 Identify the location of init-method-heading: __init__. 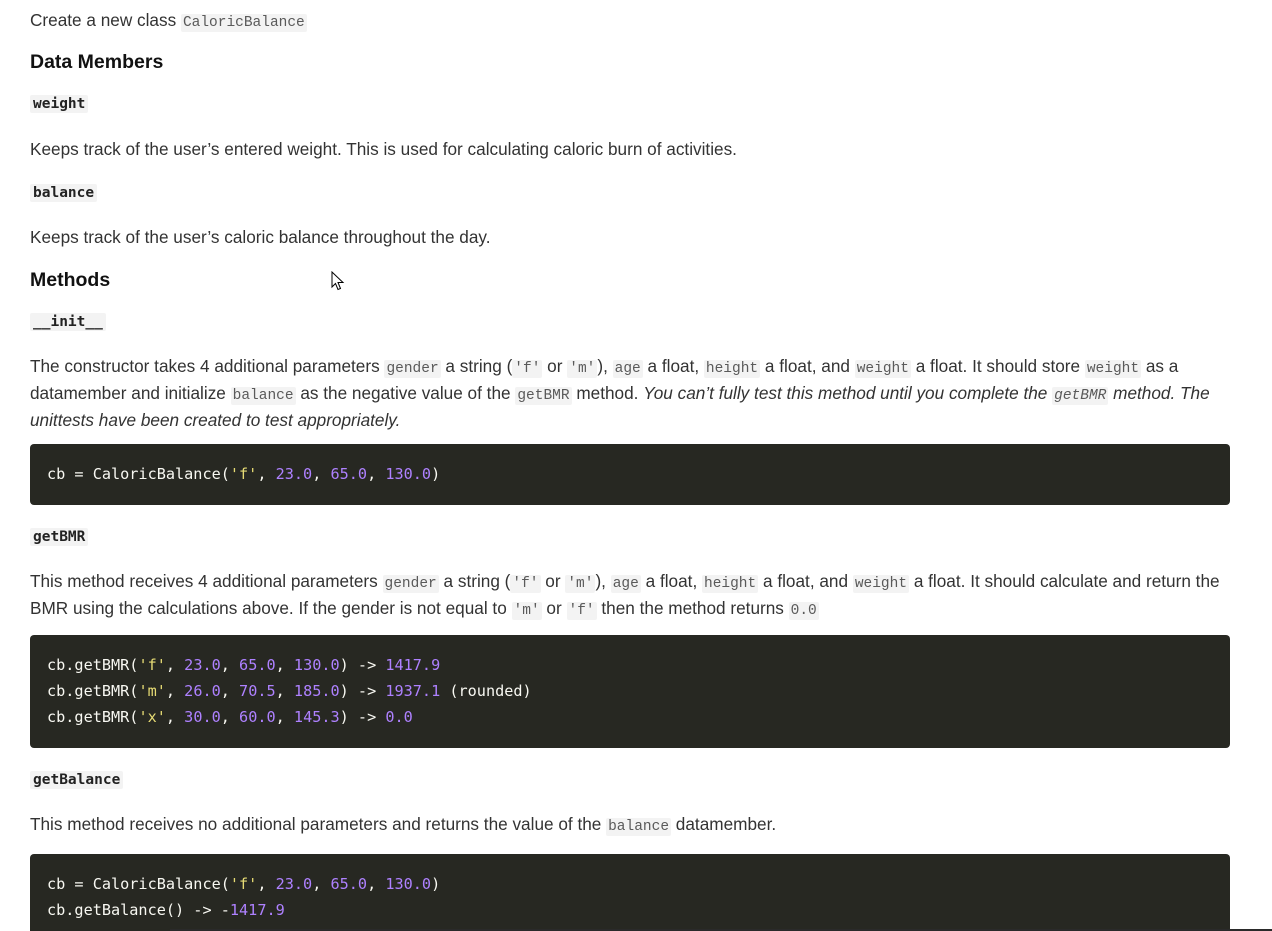
(68, 322).